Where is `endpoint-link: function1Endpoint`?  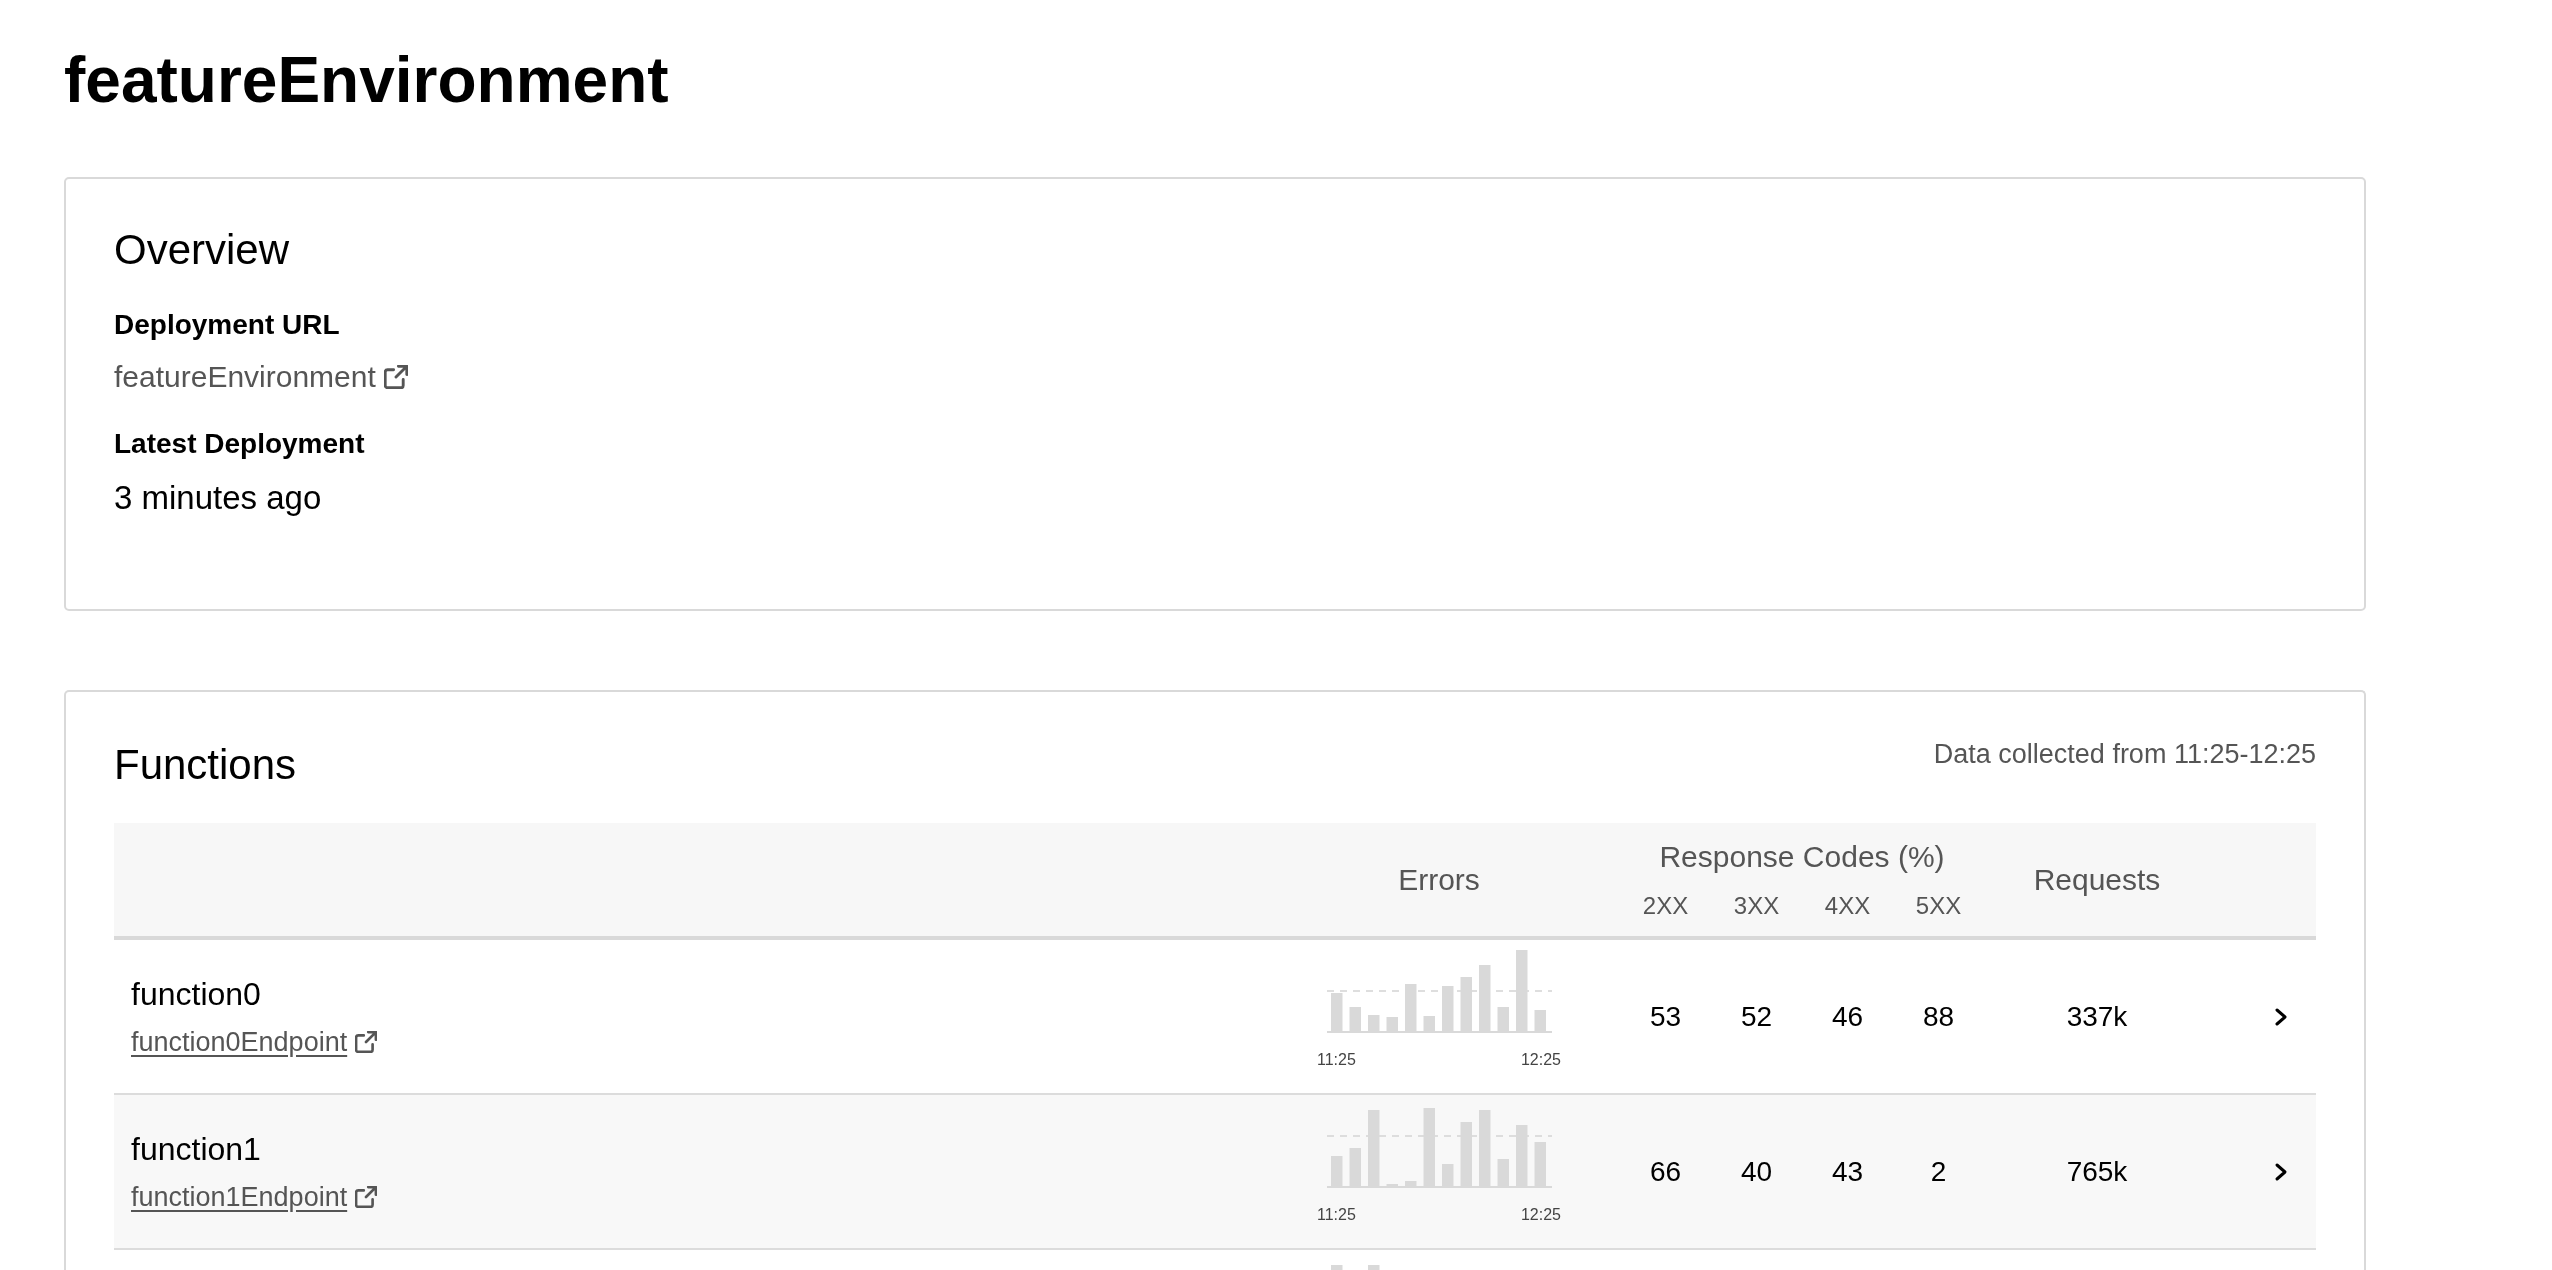
endpoint-link: function1Endpoint is located at coordinates (254, 1197).